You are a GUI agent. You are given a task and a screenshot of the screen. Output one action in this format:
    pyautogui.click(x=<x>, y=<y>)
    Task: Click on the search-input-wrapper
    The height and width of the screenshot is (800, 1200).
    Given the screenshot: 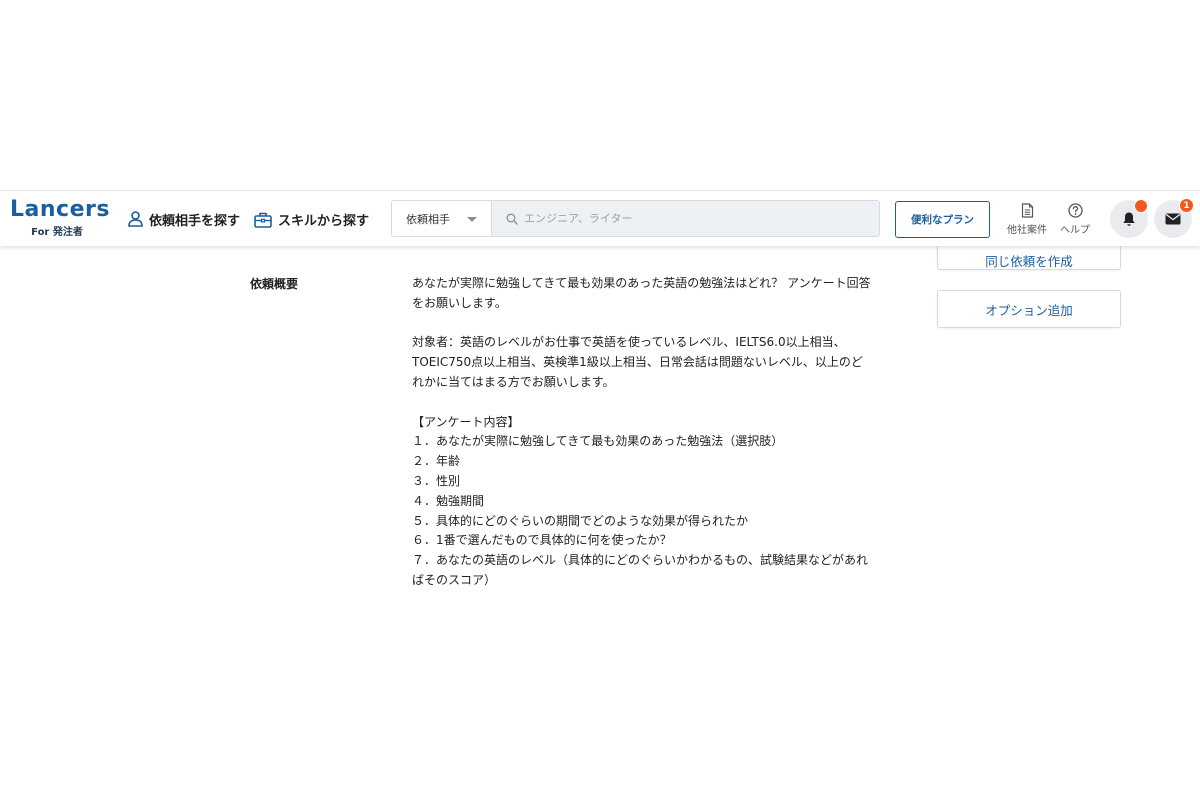 What is the action you would take?
    pyautogui.click(x=685, y=218)
    